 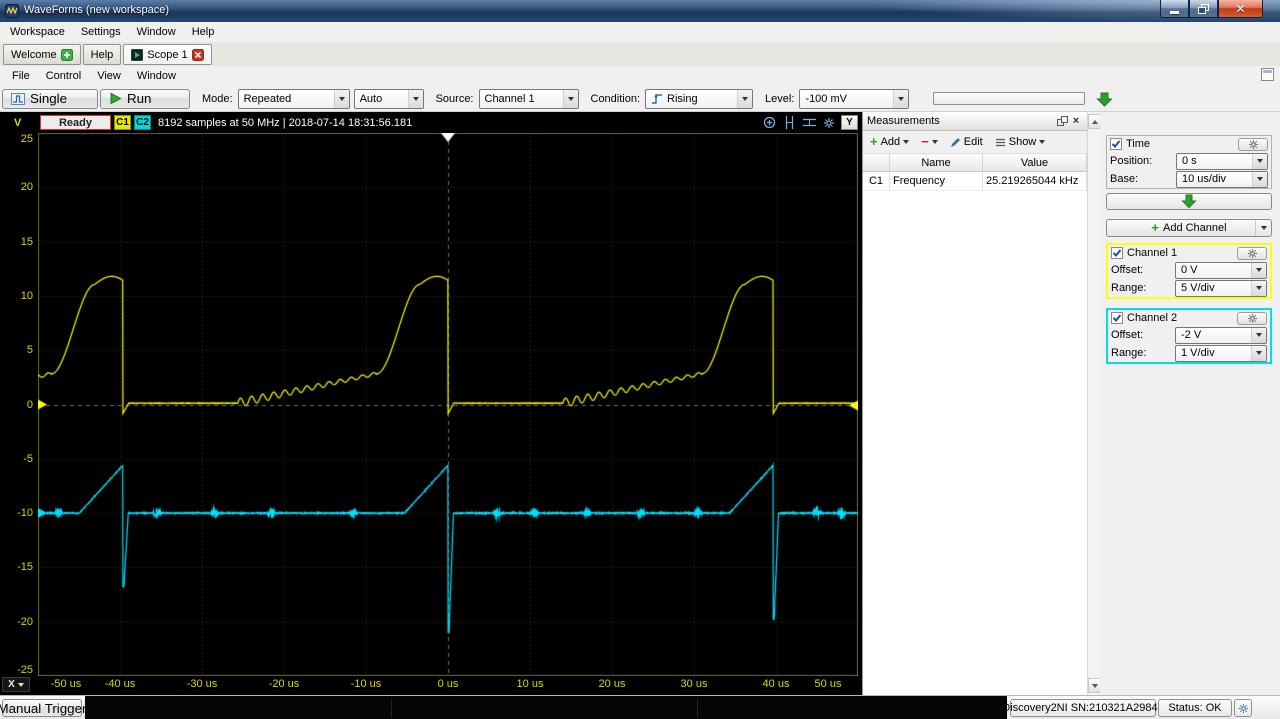 I want to click on gear-icon, so click(x=1252, y=318).